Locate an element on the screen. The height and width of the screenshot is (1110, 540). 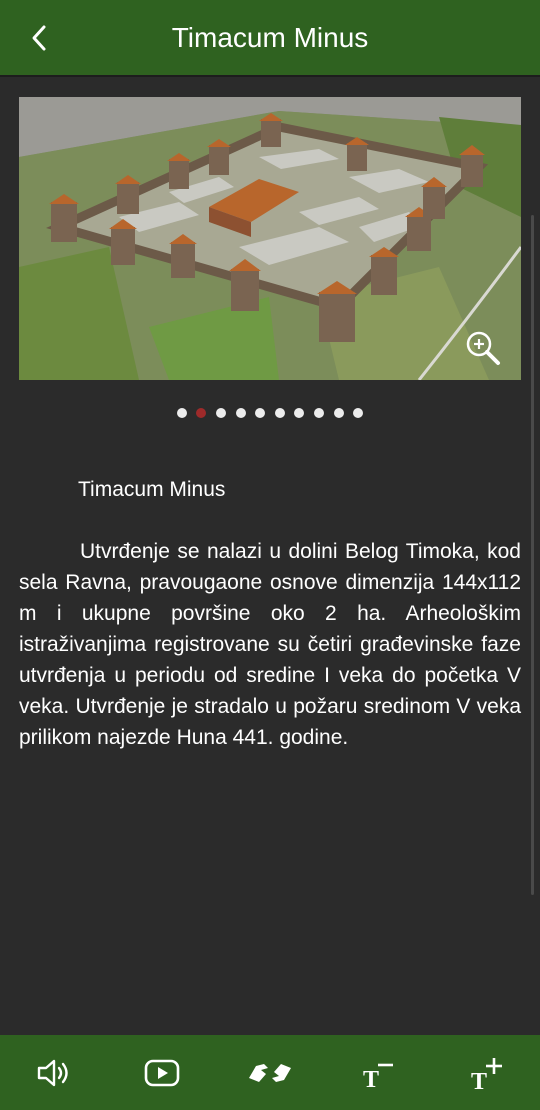
gallery-pagination is located at coordinates (270, 415).